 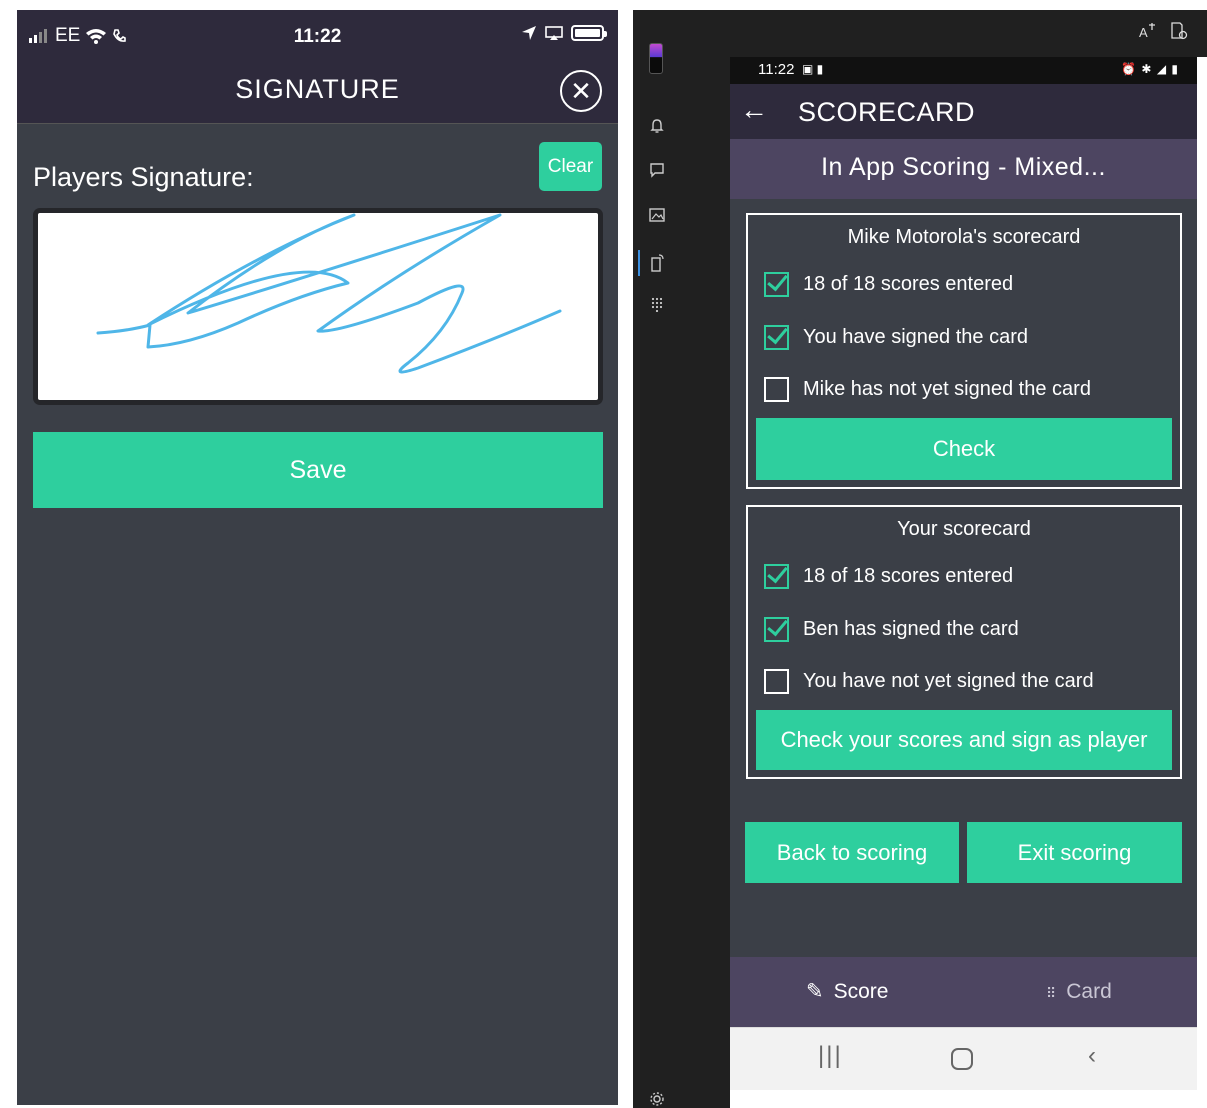 I want to click on page-title: SCORECARD, so click(x=887, y=112).